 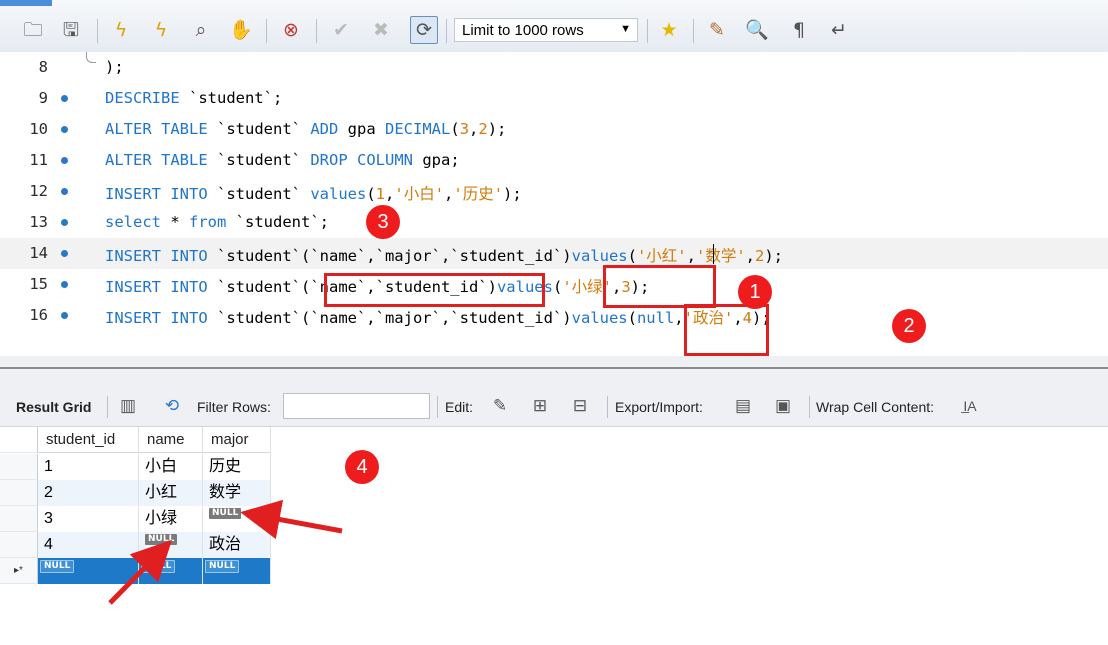 I want to click on arrow-to-name-null, so click(x=140, y=572).